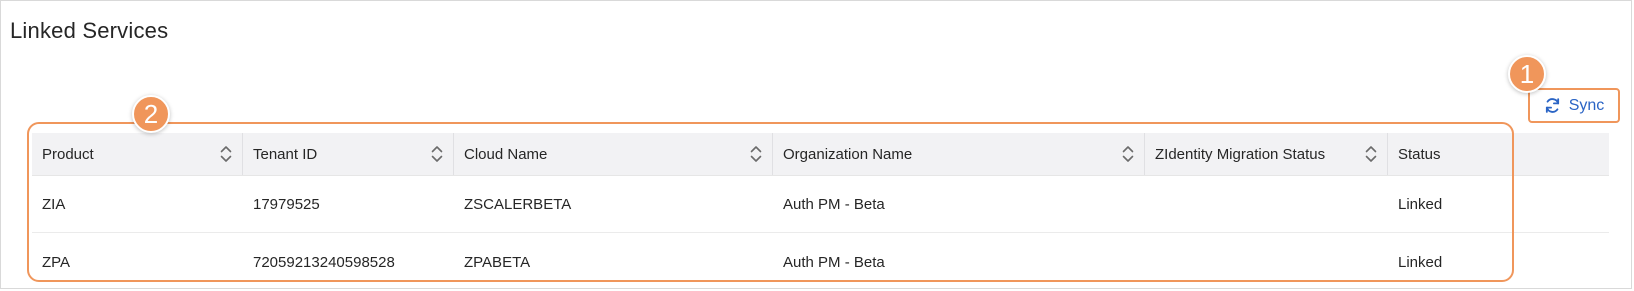  What do you see at coordinates (506, 154) in the screenshot?
I see `column-header-label: Cloud Name` at bounding box center [506, 154].